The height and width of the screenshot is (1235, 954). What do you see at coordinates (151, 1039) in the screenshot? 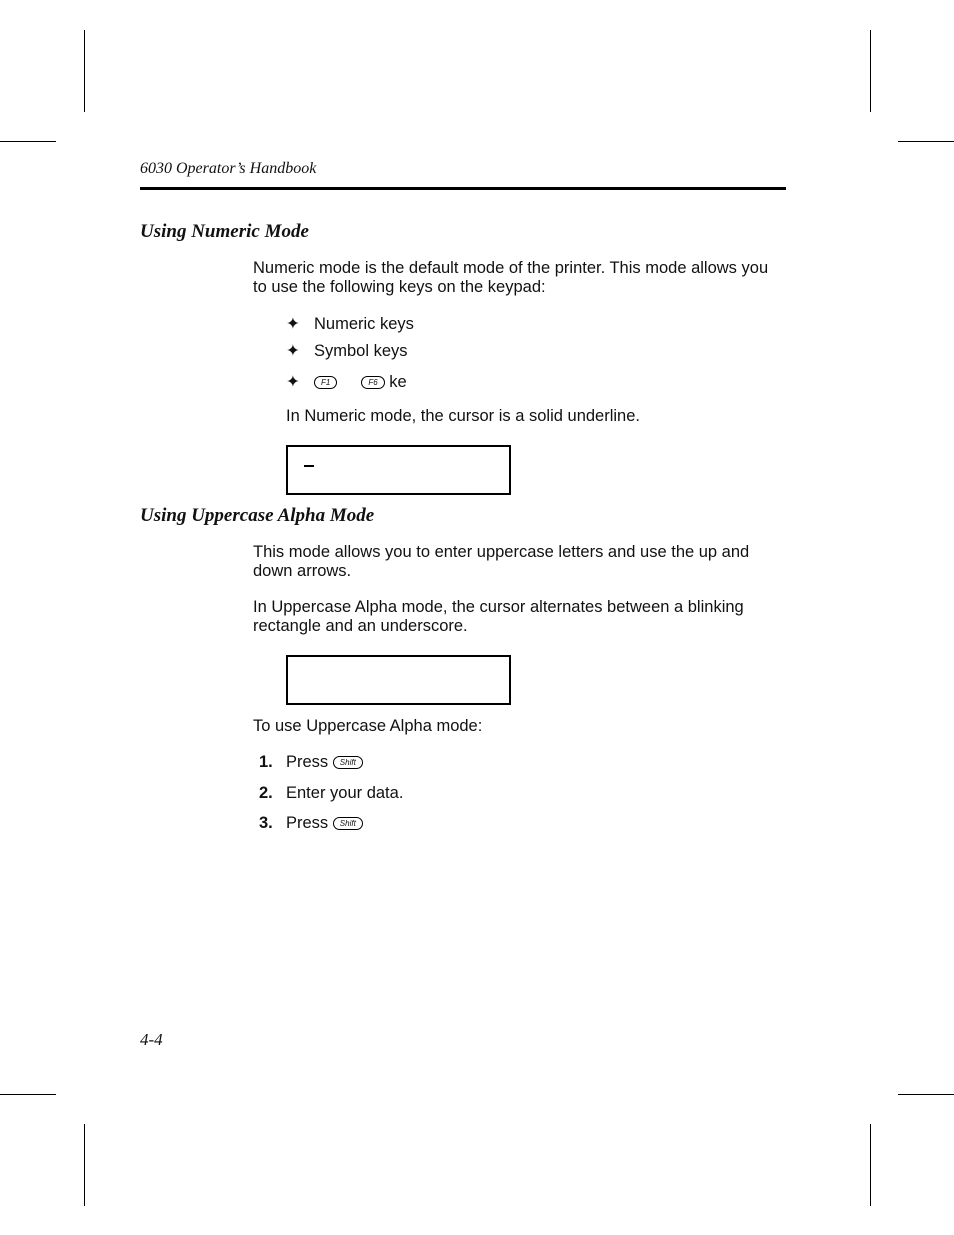
I see `page-number: 4-4` at bounding box center [151, 1039].